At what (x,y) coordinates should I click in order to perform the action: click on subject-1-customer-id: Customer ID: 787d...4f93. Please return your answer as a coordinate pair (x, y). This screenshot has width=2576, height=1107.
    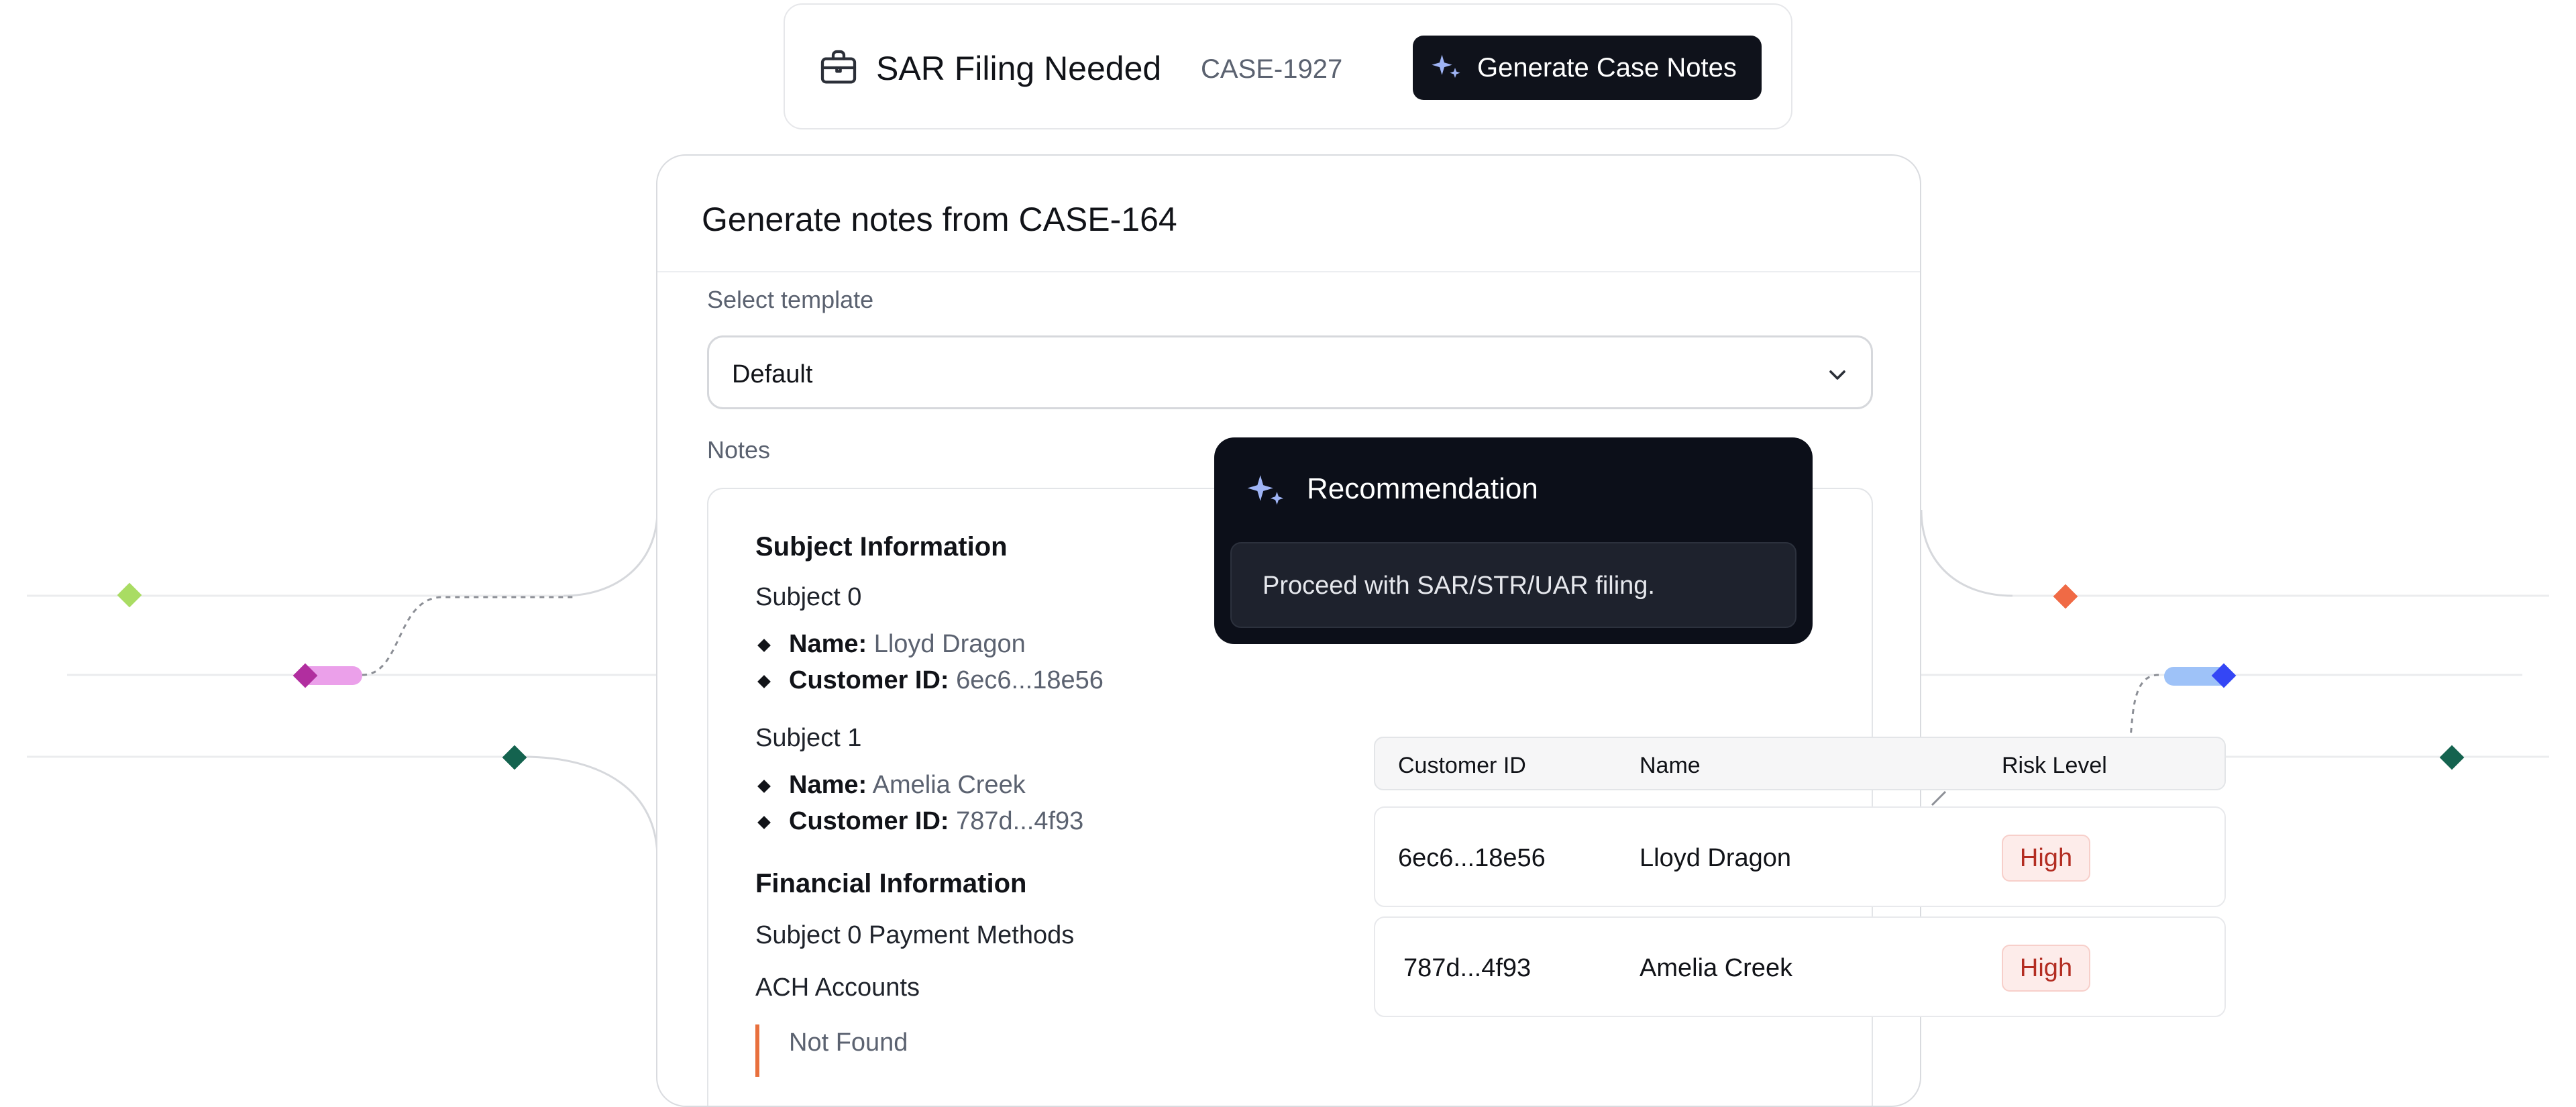
    Looking at the image, I should click on (936, 821).